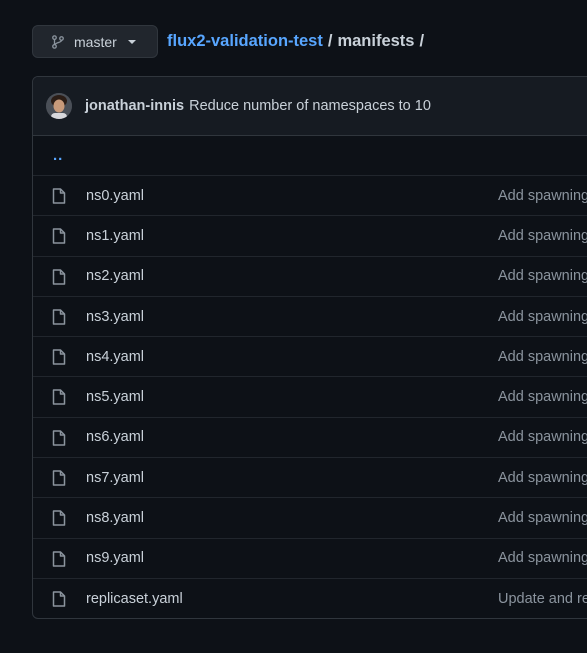 The image size is (587, 653). What do you see at coordinates (310, 317) in the screenshot?
I see `file-row: ns3.yaml Add spawning` at bounding box center [310, 317].